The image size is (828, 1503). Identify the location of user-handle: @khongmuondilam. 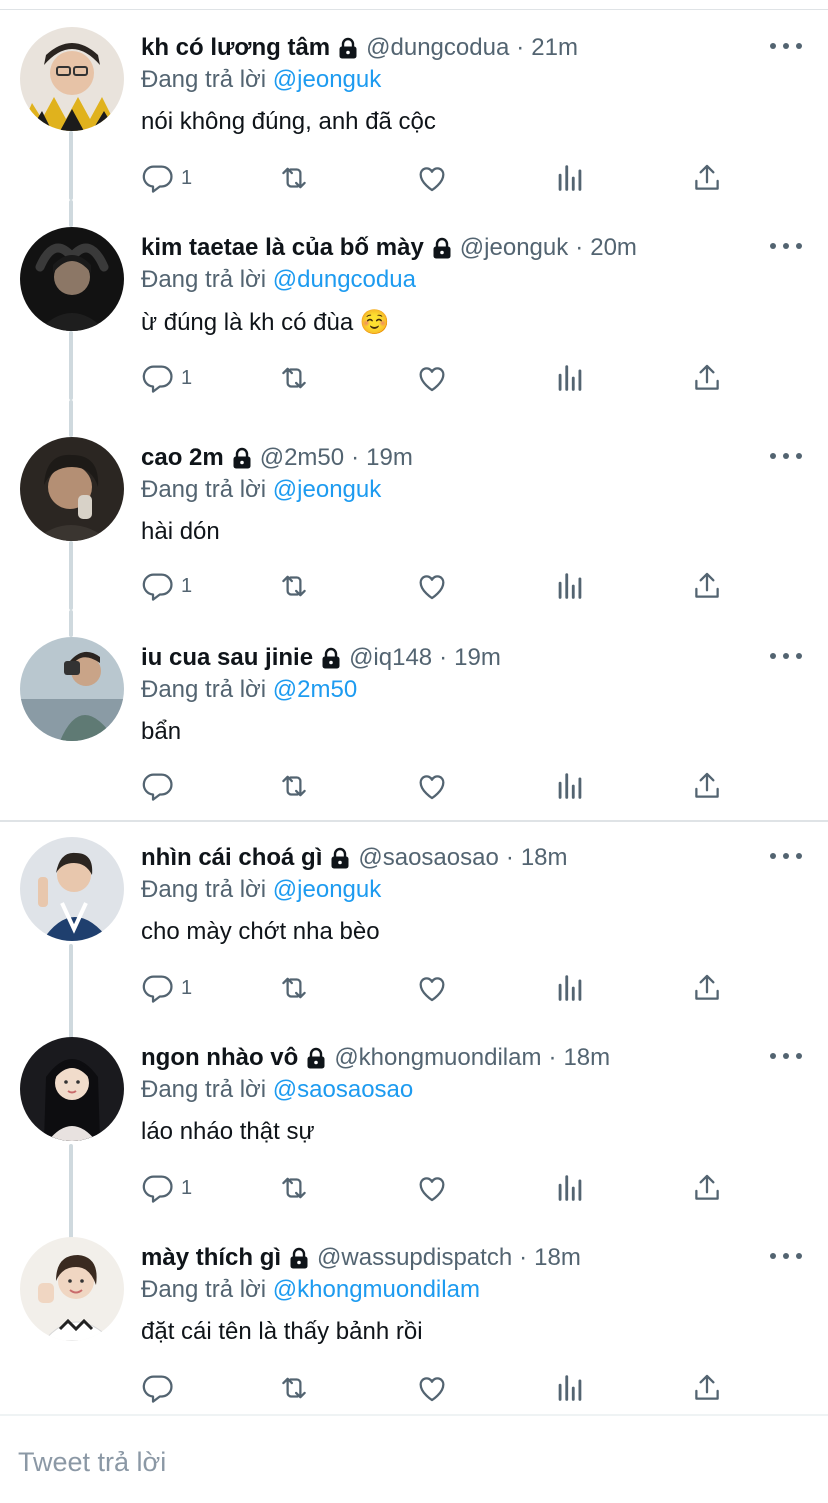
(437, 1058).